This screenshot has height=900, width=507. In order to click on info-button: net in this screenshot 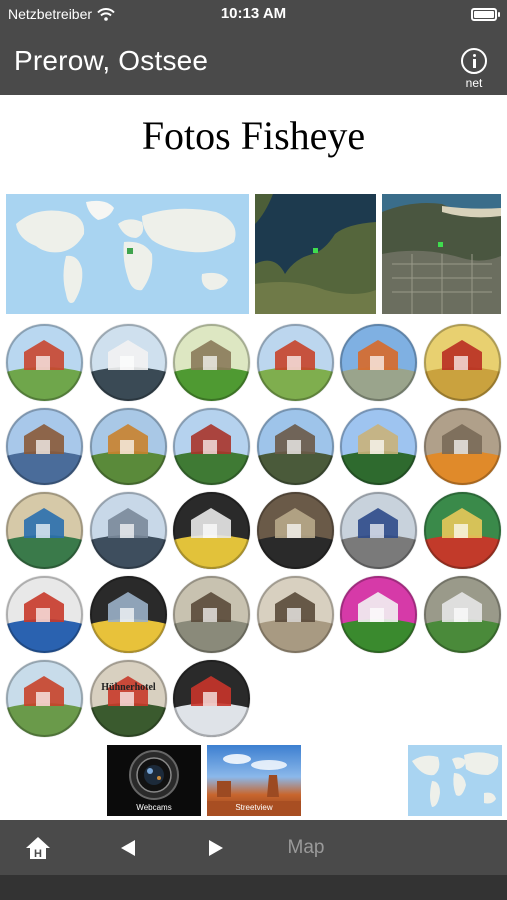, I will do `click(474, 71)`.